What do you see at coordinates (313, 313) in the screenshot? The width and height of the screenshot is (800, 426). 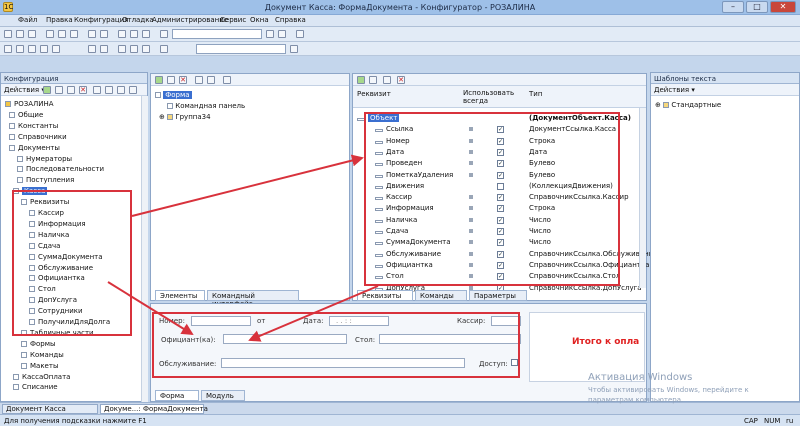 I see `arrow-attrs-to-form` at bounding box center [313, 313].